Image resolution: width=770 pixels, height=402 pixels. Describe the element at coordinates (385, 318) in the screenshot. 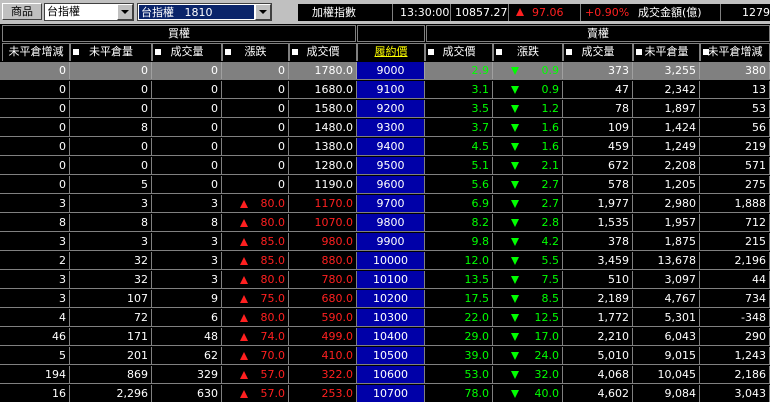

I see `table-row: 4 72 6 80.0 590.0 10300 22.0 12.5 1,772 5,301 -348` at that location.